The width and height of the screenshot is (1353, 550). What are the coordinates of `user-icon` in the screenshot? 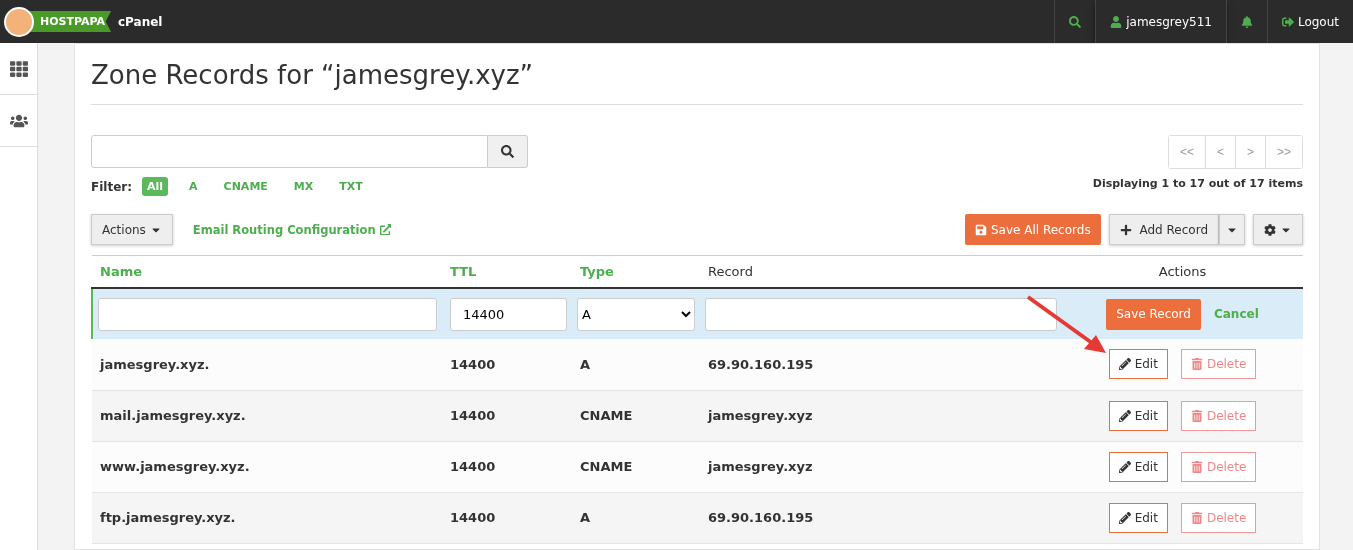 It's located at (1116, 21).